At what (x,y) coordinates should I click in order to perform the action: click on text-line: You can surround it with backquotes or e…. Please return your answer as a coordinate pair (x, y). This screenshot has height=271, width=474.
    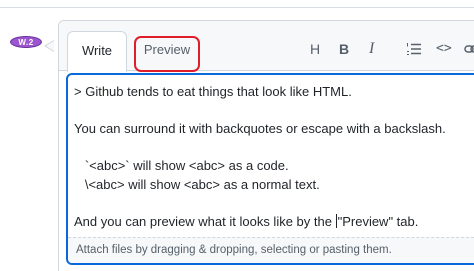
    Looking at the image, I should click on (260, 128).